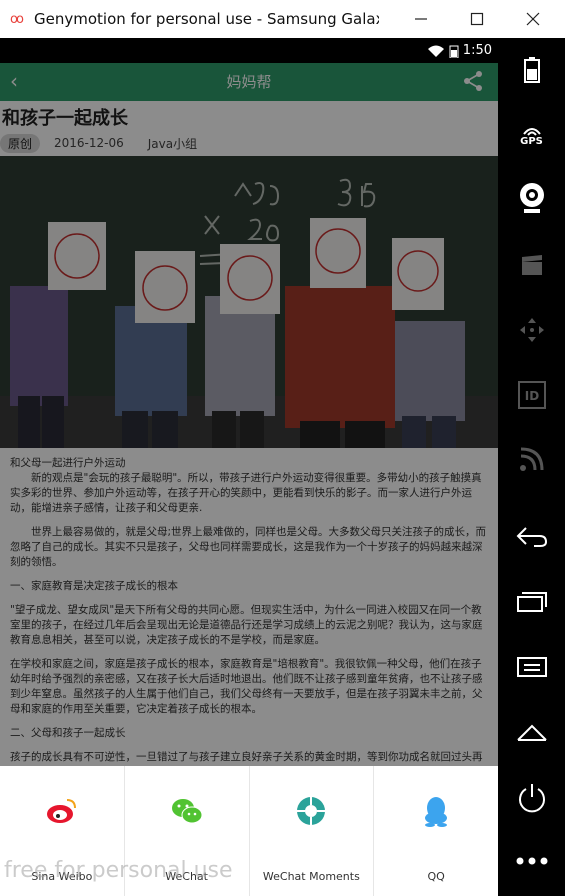 Image resolution: width=565 pixels, height=896 pixels. I want to click on wechat-icon, so click(187, 811).